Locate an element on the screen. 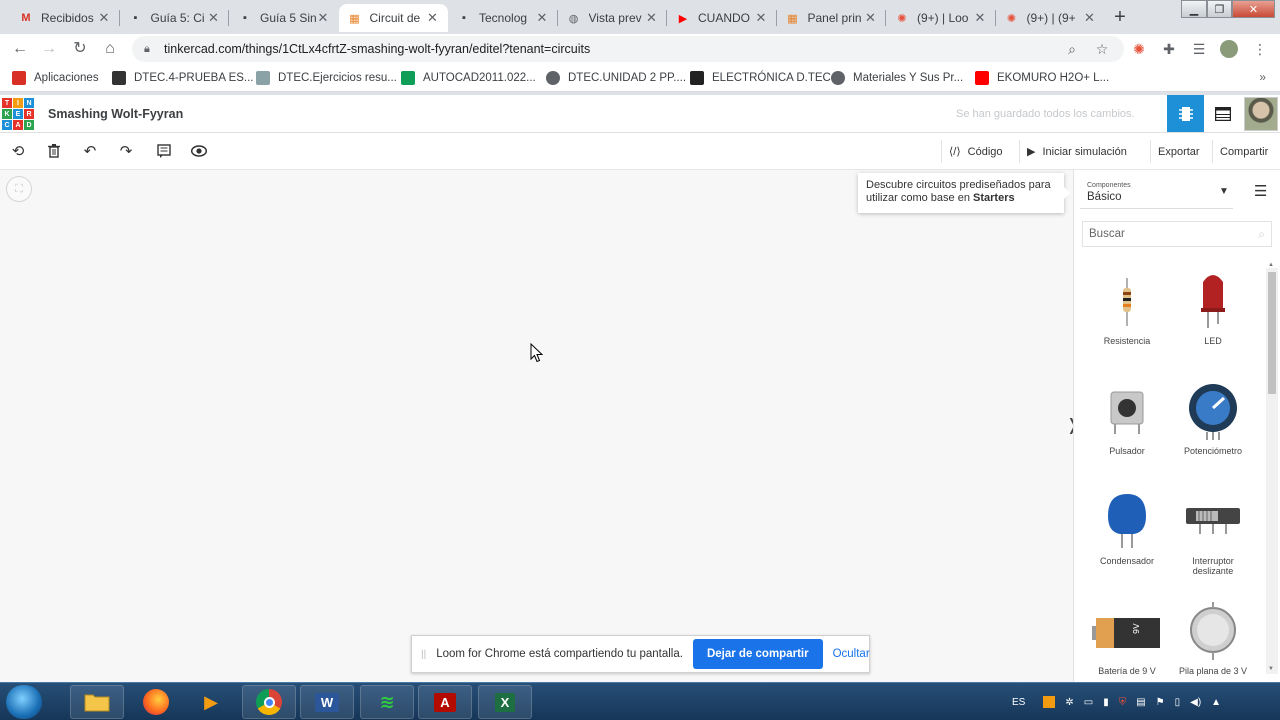 Image resolution: width=1280 pixels, height=720 pixels. bookmark-item: ELECTRÓNICA D.TEC is located at coordinates (760, 78).